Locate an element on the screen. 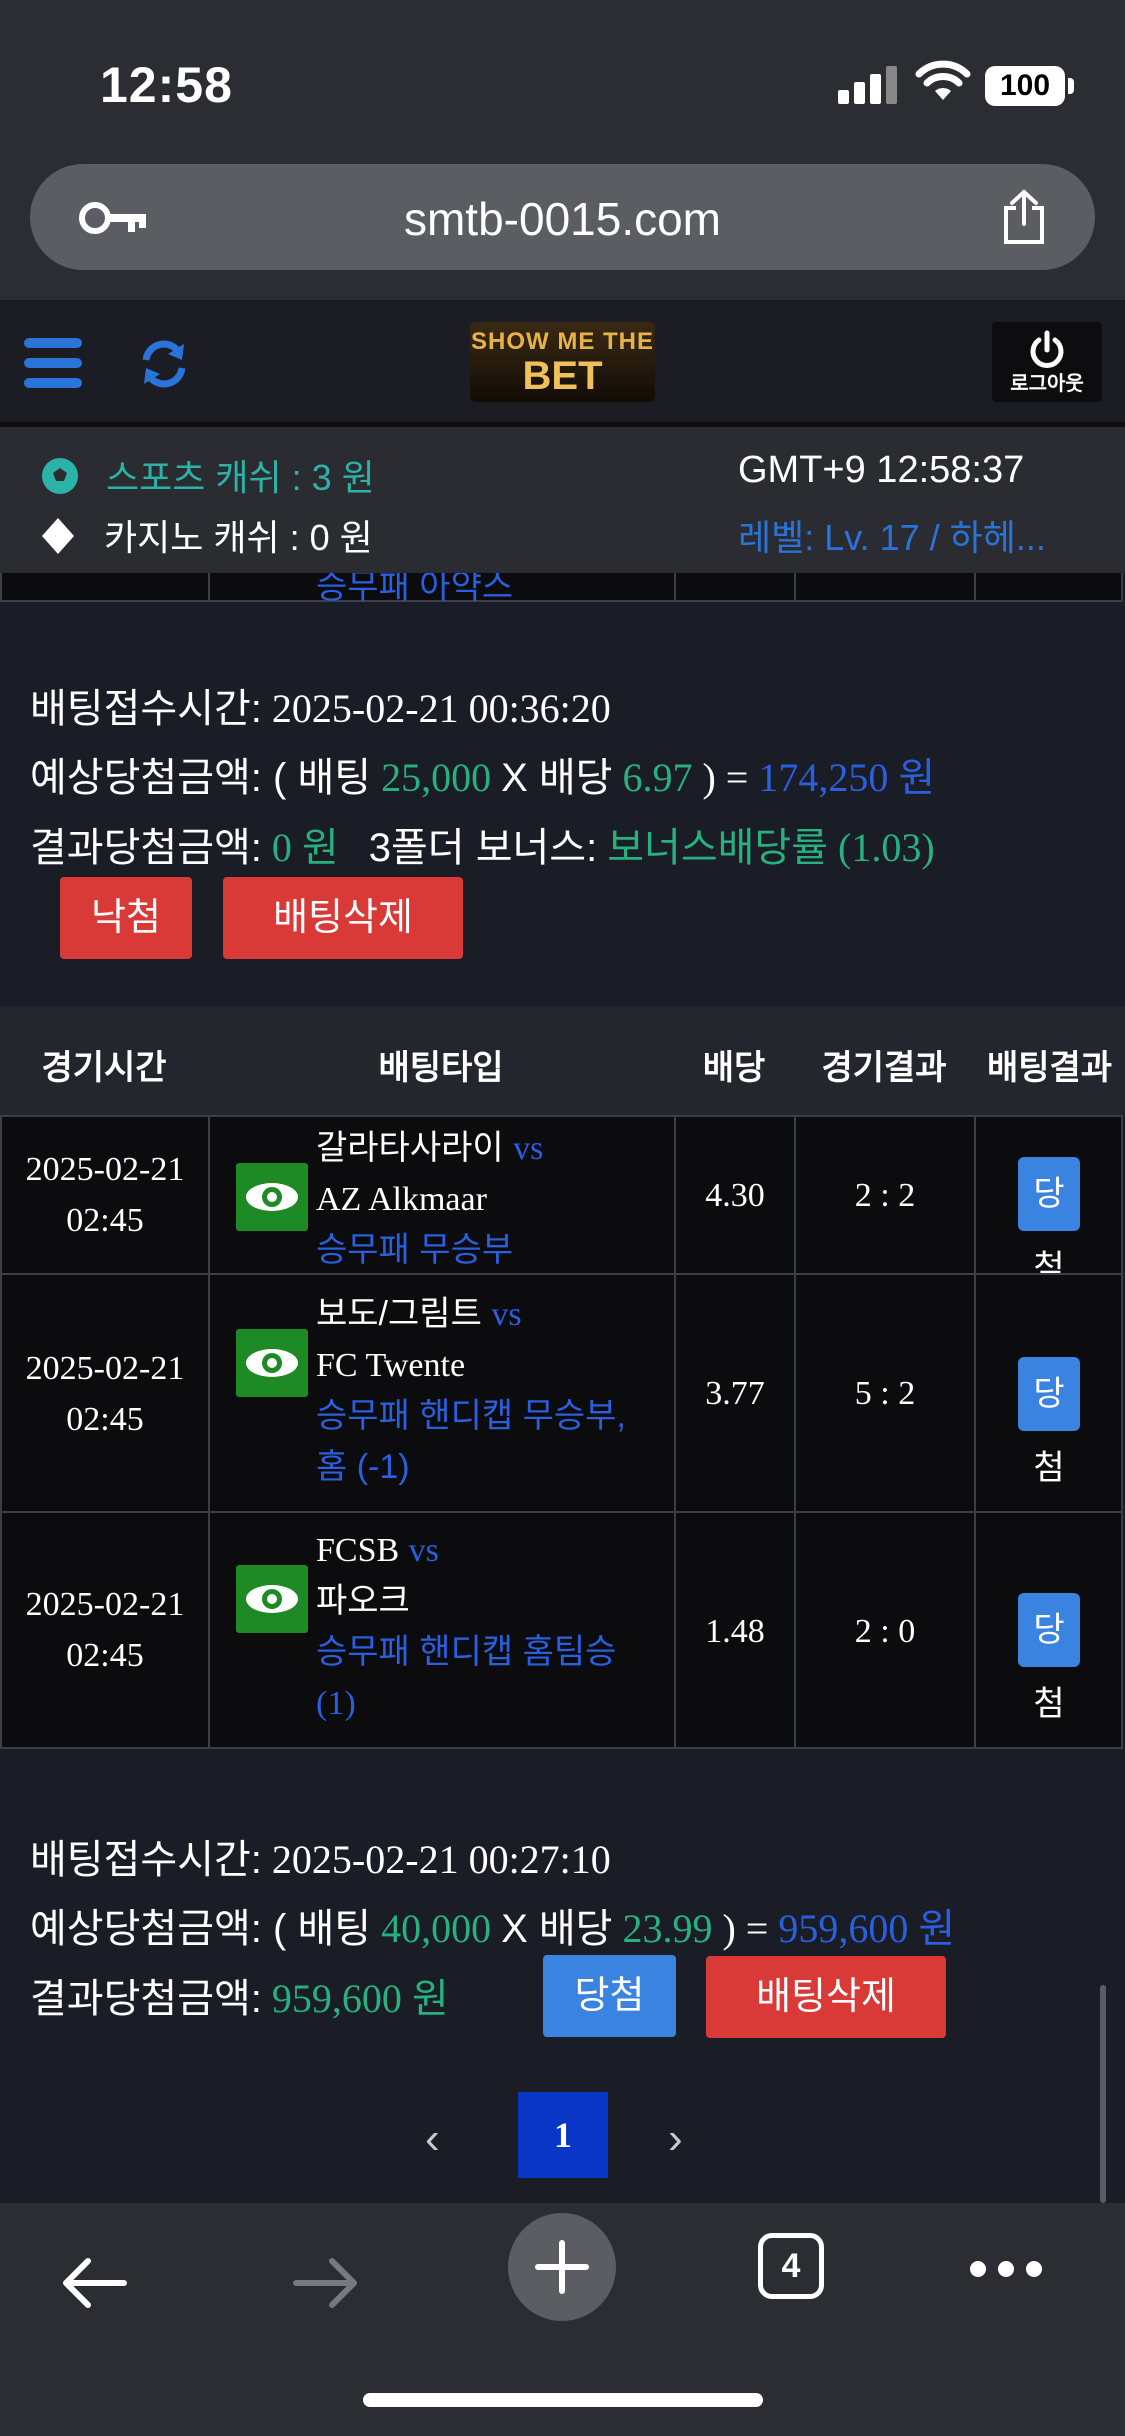  casino-cash-text: 카지노 캐쉬 : 0 원 is located at coordinates (238, 537).